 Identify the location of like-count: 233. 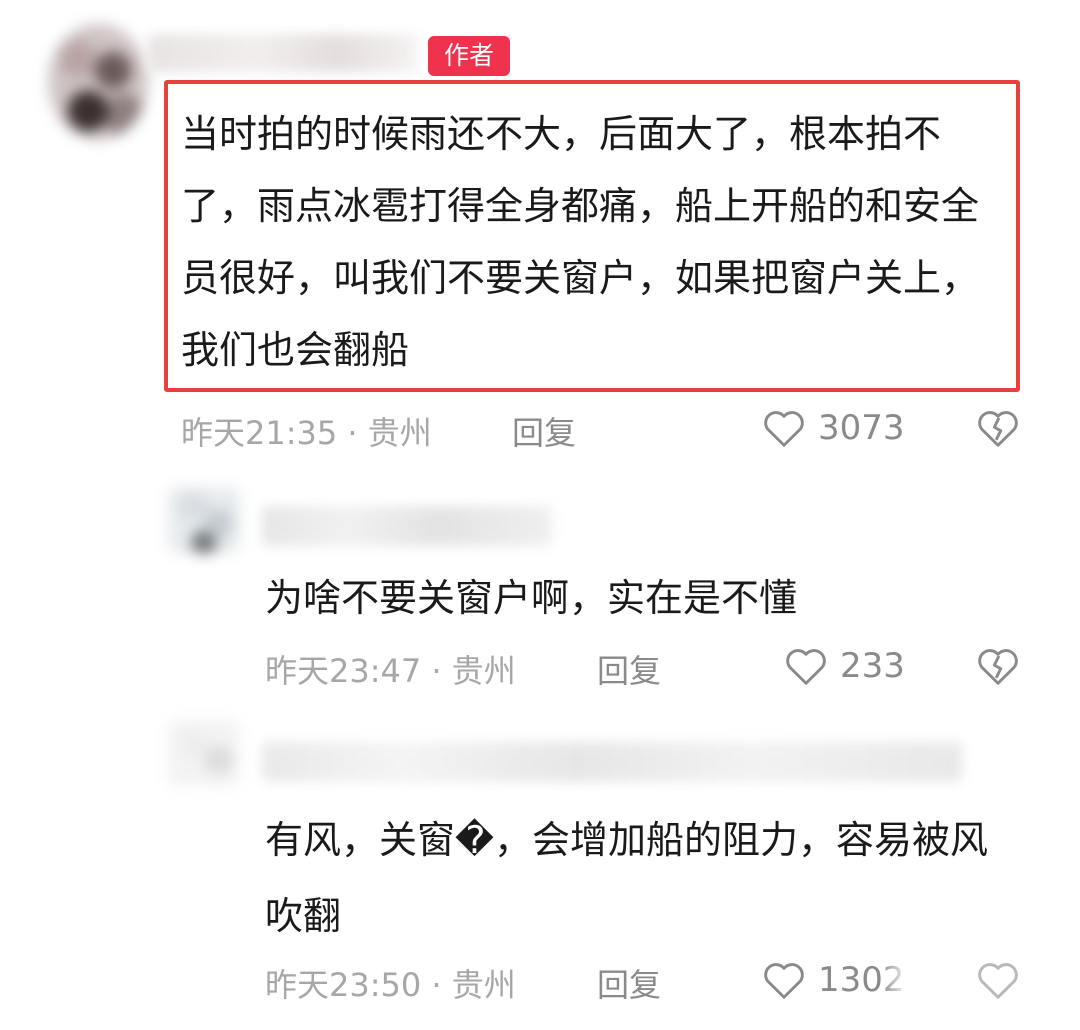
(872, 666).